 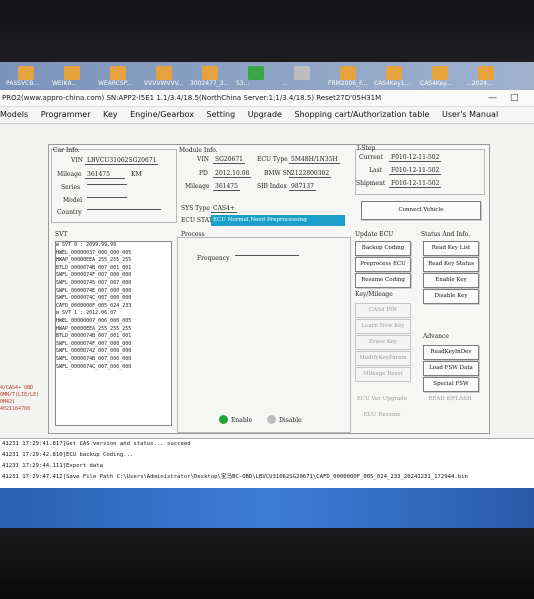 What do you see at coordinates (66, 115) in the screenshot?
I see `menu-programmer: Programmer` at bounding box center [66, 115].